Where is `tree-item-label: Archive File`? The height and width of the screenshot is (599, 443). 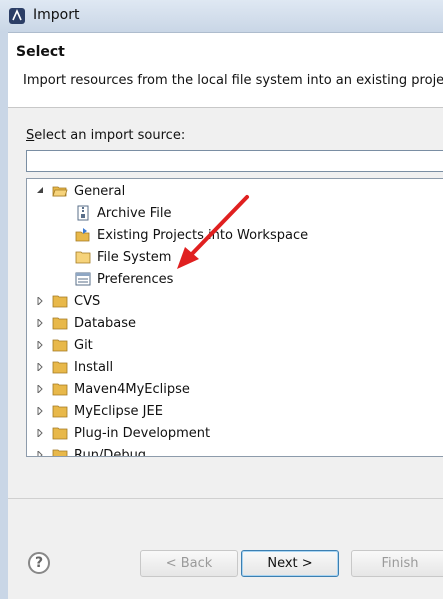
tree-item-label: Archive File is located at coordinates (134, 213).